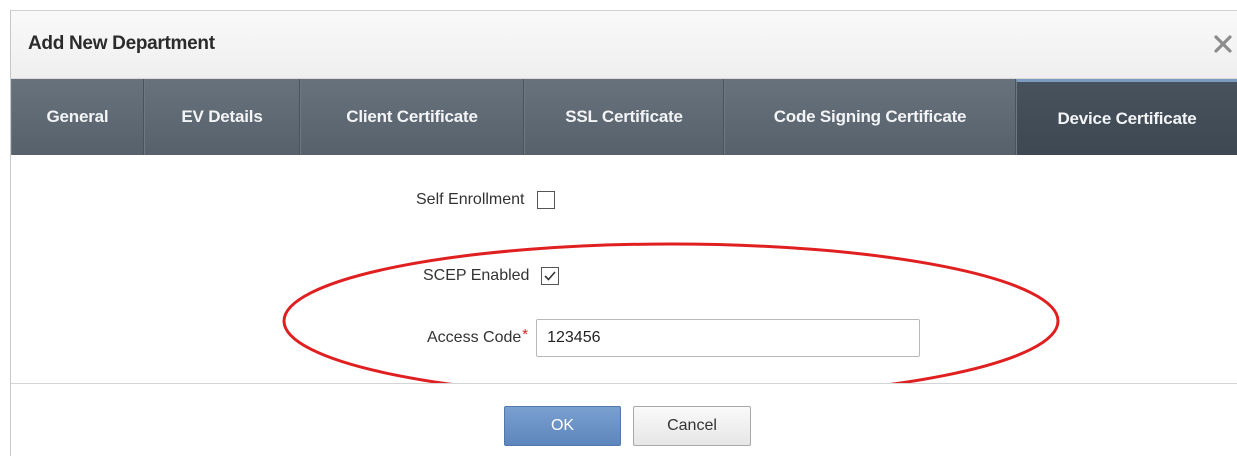 The height and width of the screenshot is (457, 1237). I want to click on scep-enabled-row: SCEP Enabled, so click(491, 276).